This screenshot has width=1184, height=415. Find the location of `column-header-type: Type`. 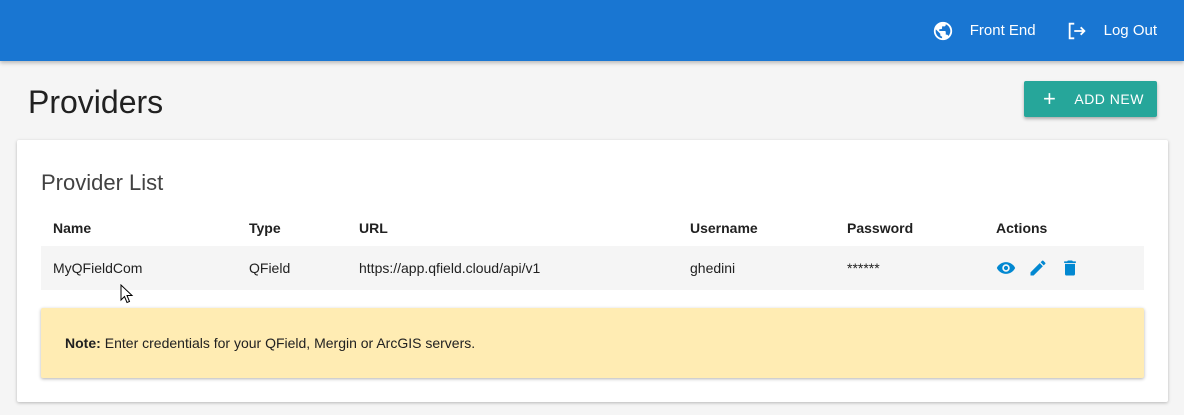

column-header-type: Type is located at coordinates (265, 228).